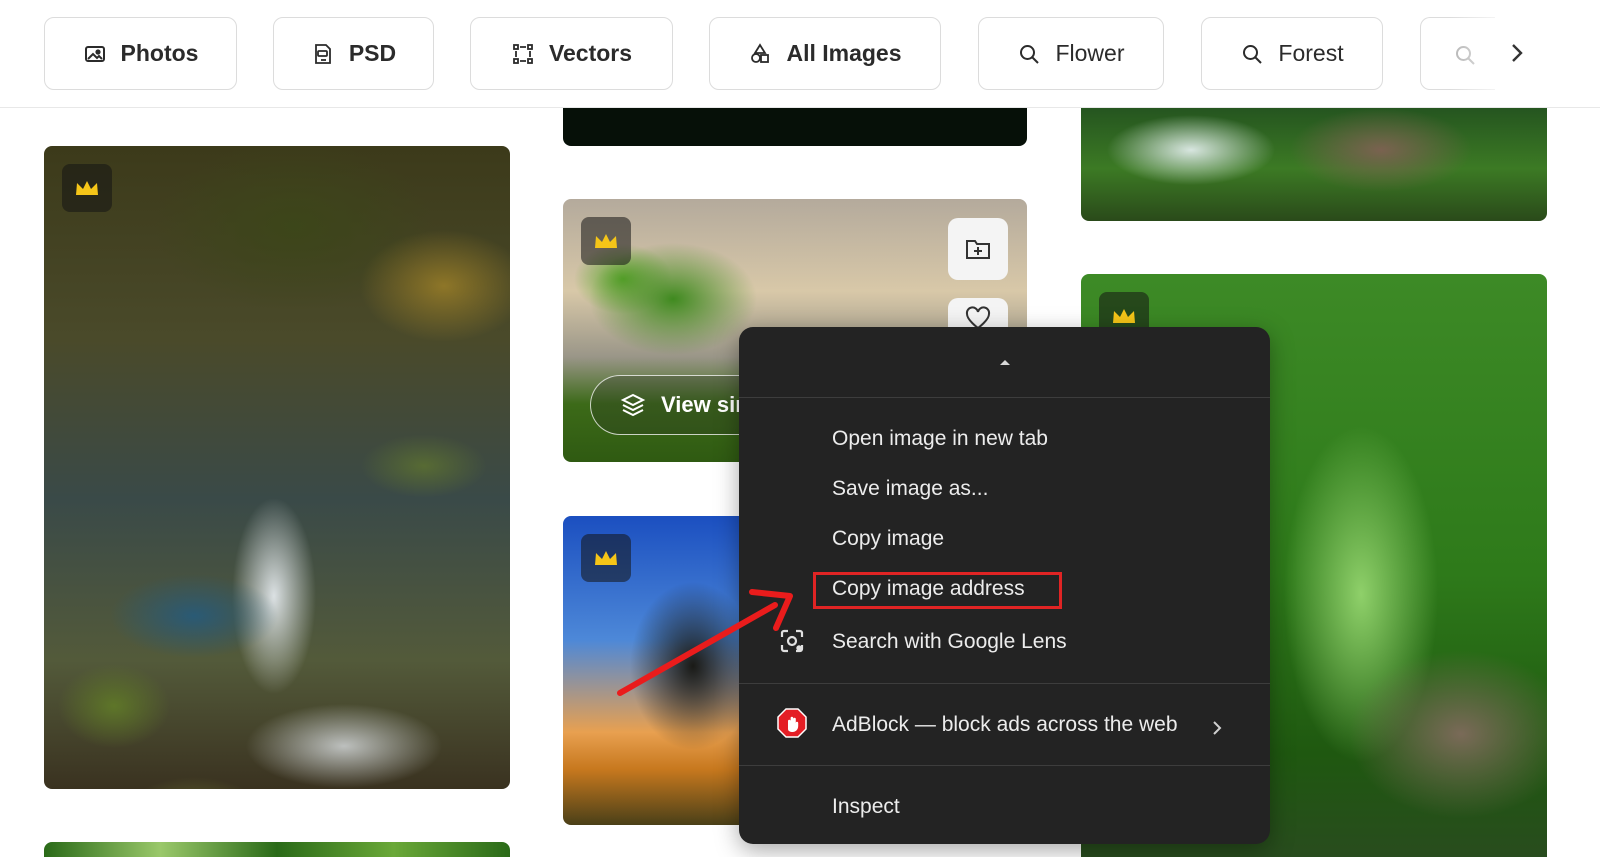  What do you see at coordinates (940, 439) in the screenshot?
I see `menu-item-open-image-new-tab: Open image in new tab` at bounding box center [940, 439].